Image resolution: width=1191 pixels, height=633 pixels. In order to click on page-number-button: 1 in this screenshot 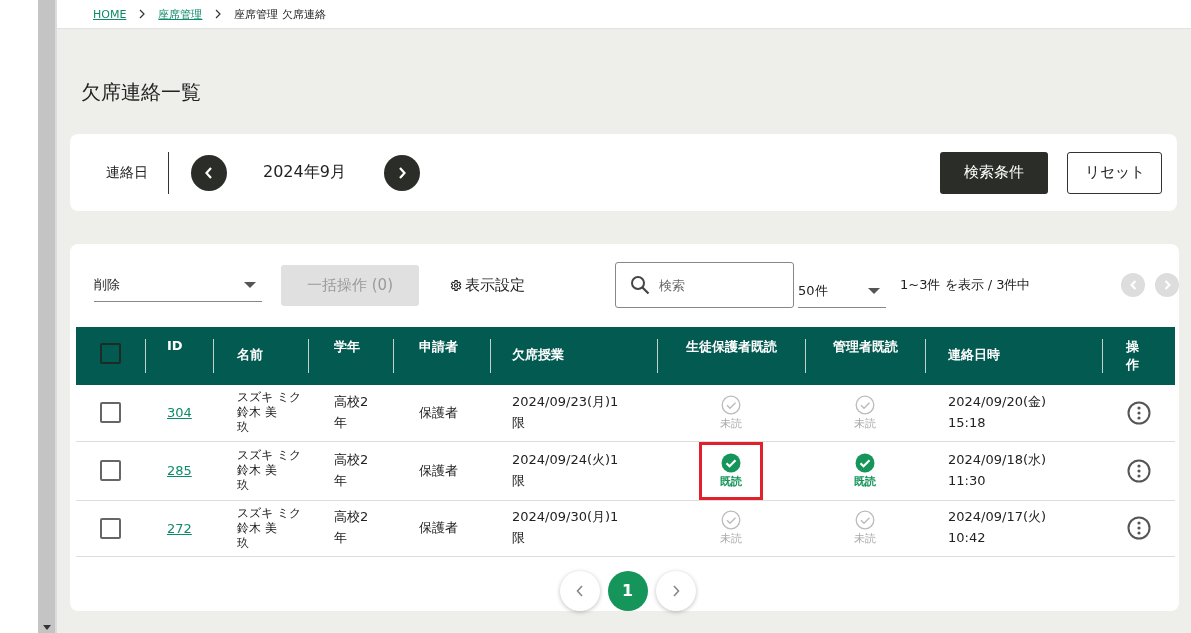, I will do `click(627, 590)`.